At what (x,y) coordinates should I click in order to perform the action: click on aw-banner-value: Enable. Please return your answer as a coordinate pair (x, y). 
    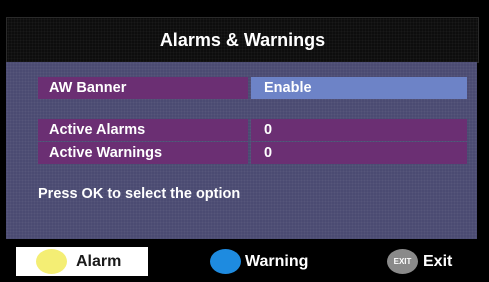
    Looking at the image, I should click on (359, 88).